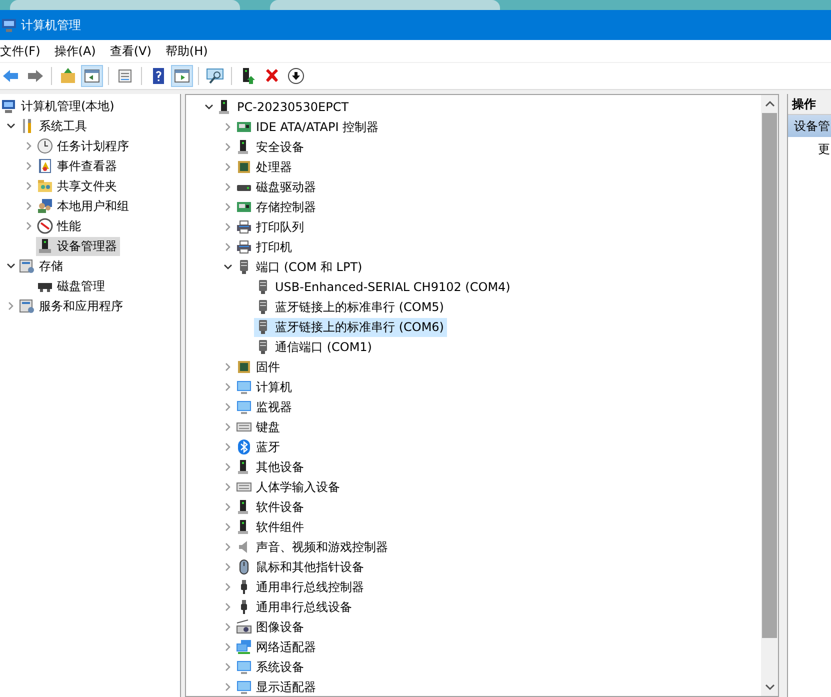 The height and width of the screenshot is (697, 831). I want to click on menu-item: 查看(V), so click(131, 51).